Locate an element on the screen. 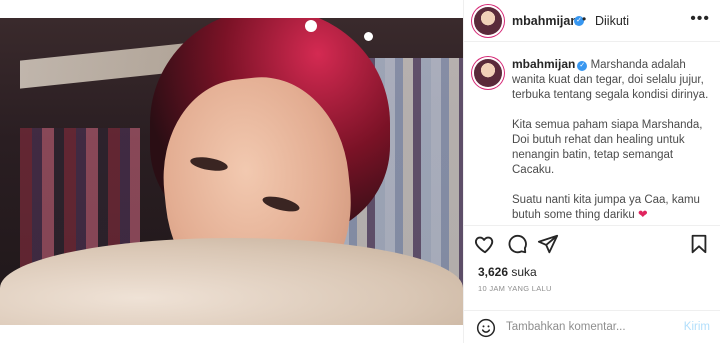 The image size is (720, 343). bookmark-icon is located at coordinates (699, 244).